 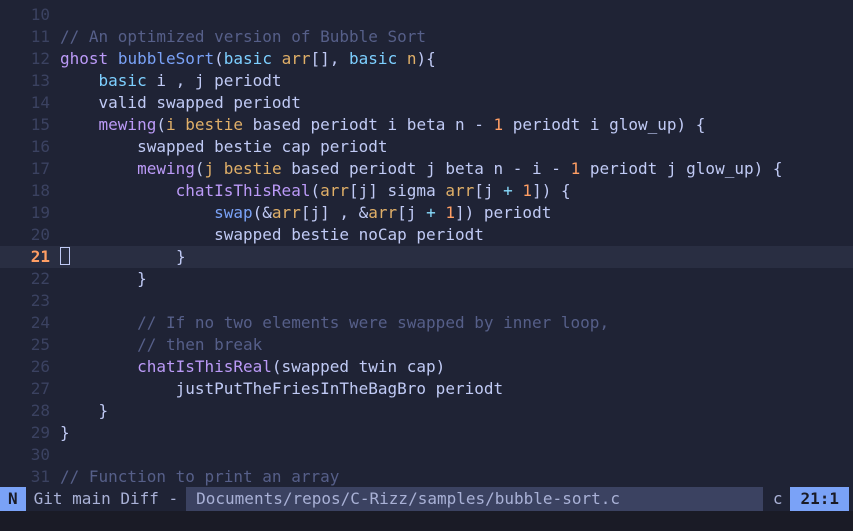 What do you see at coordinates (426, 279) in the screenshot?
I see `code-line: 22 }` at bounding box center [426, 279].